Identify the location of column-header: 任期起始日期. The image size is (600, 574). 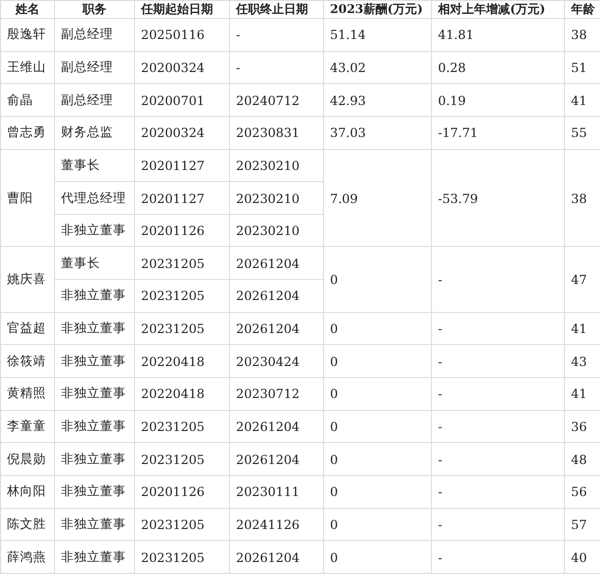
(182, 9).